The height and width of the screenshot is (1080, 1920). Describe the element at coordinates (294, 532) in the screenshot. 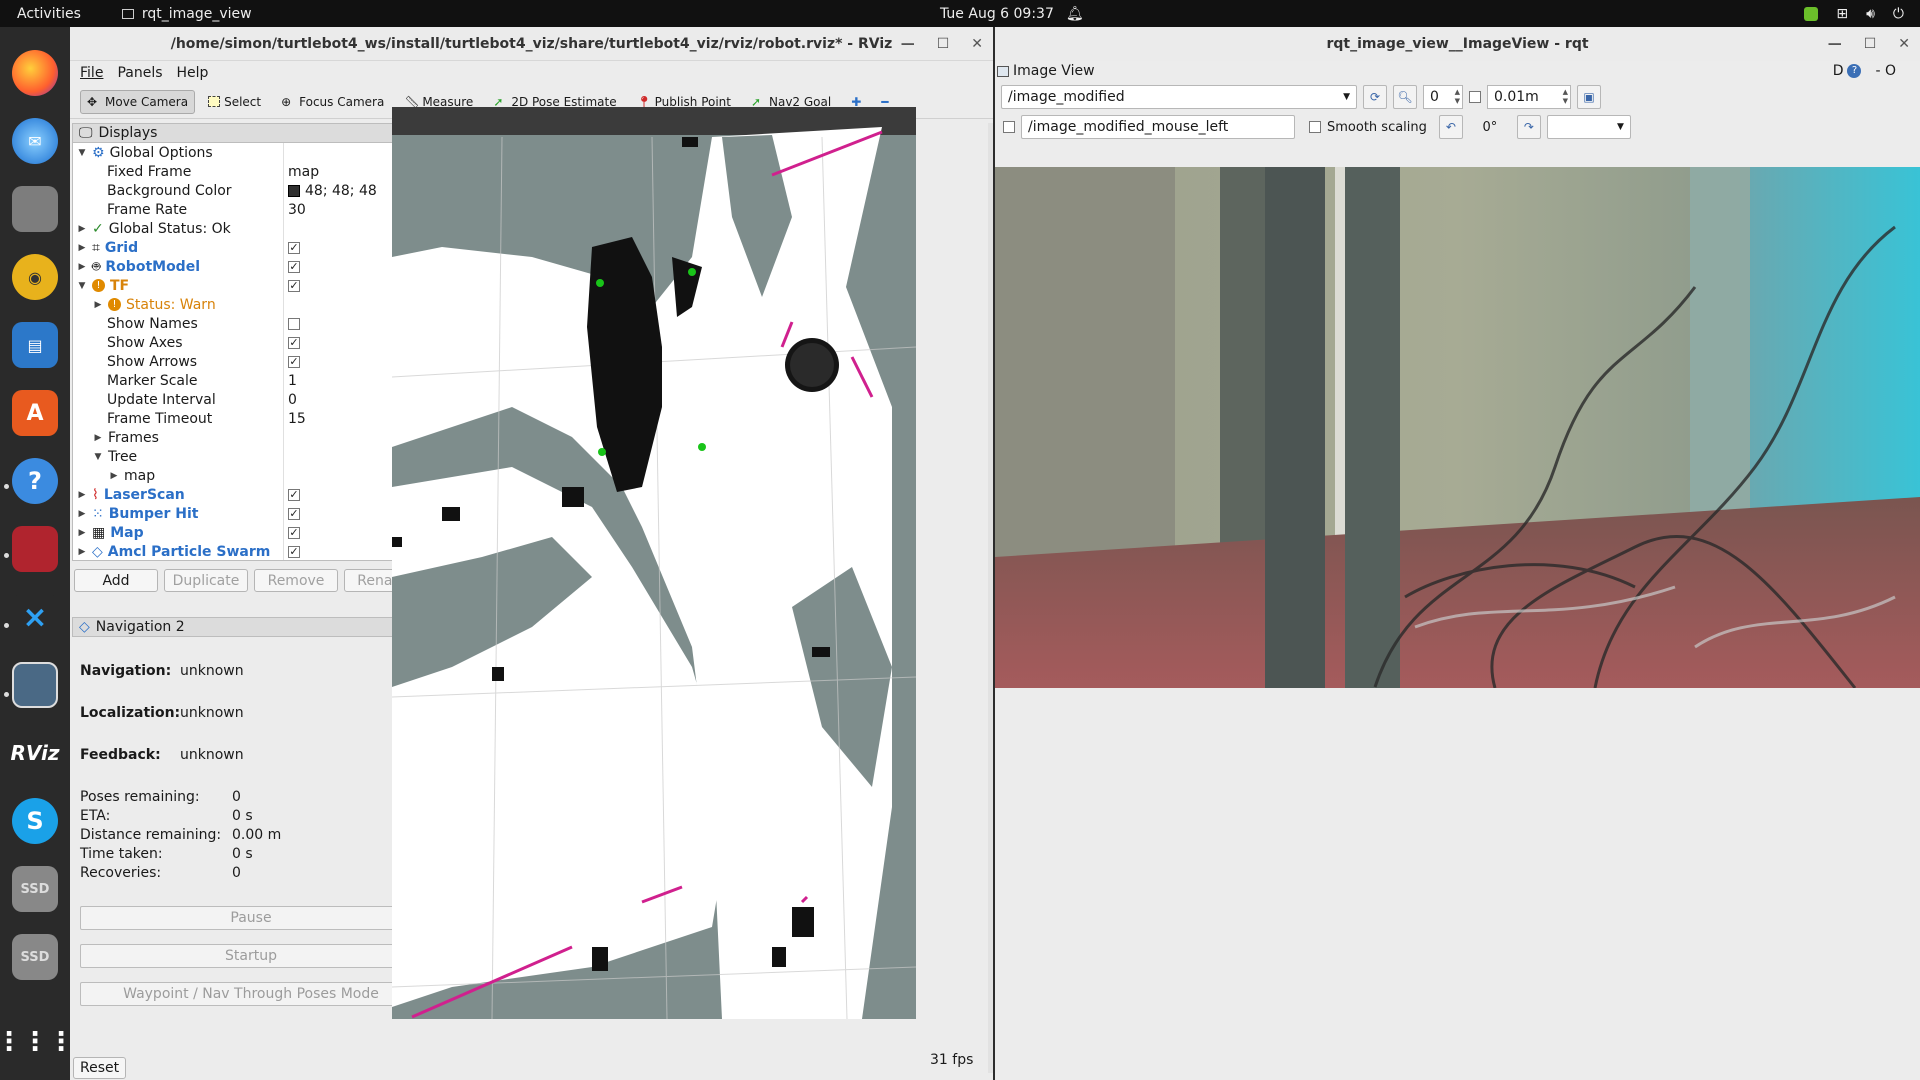

I see `map-enabled-checkbox: ✓` at that location.